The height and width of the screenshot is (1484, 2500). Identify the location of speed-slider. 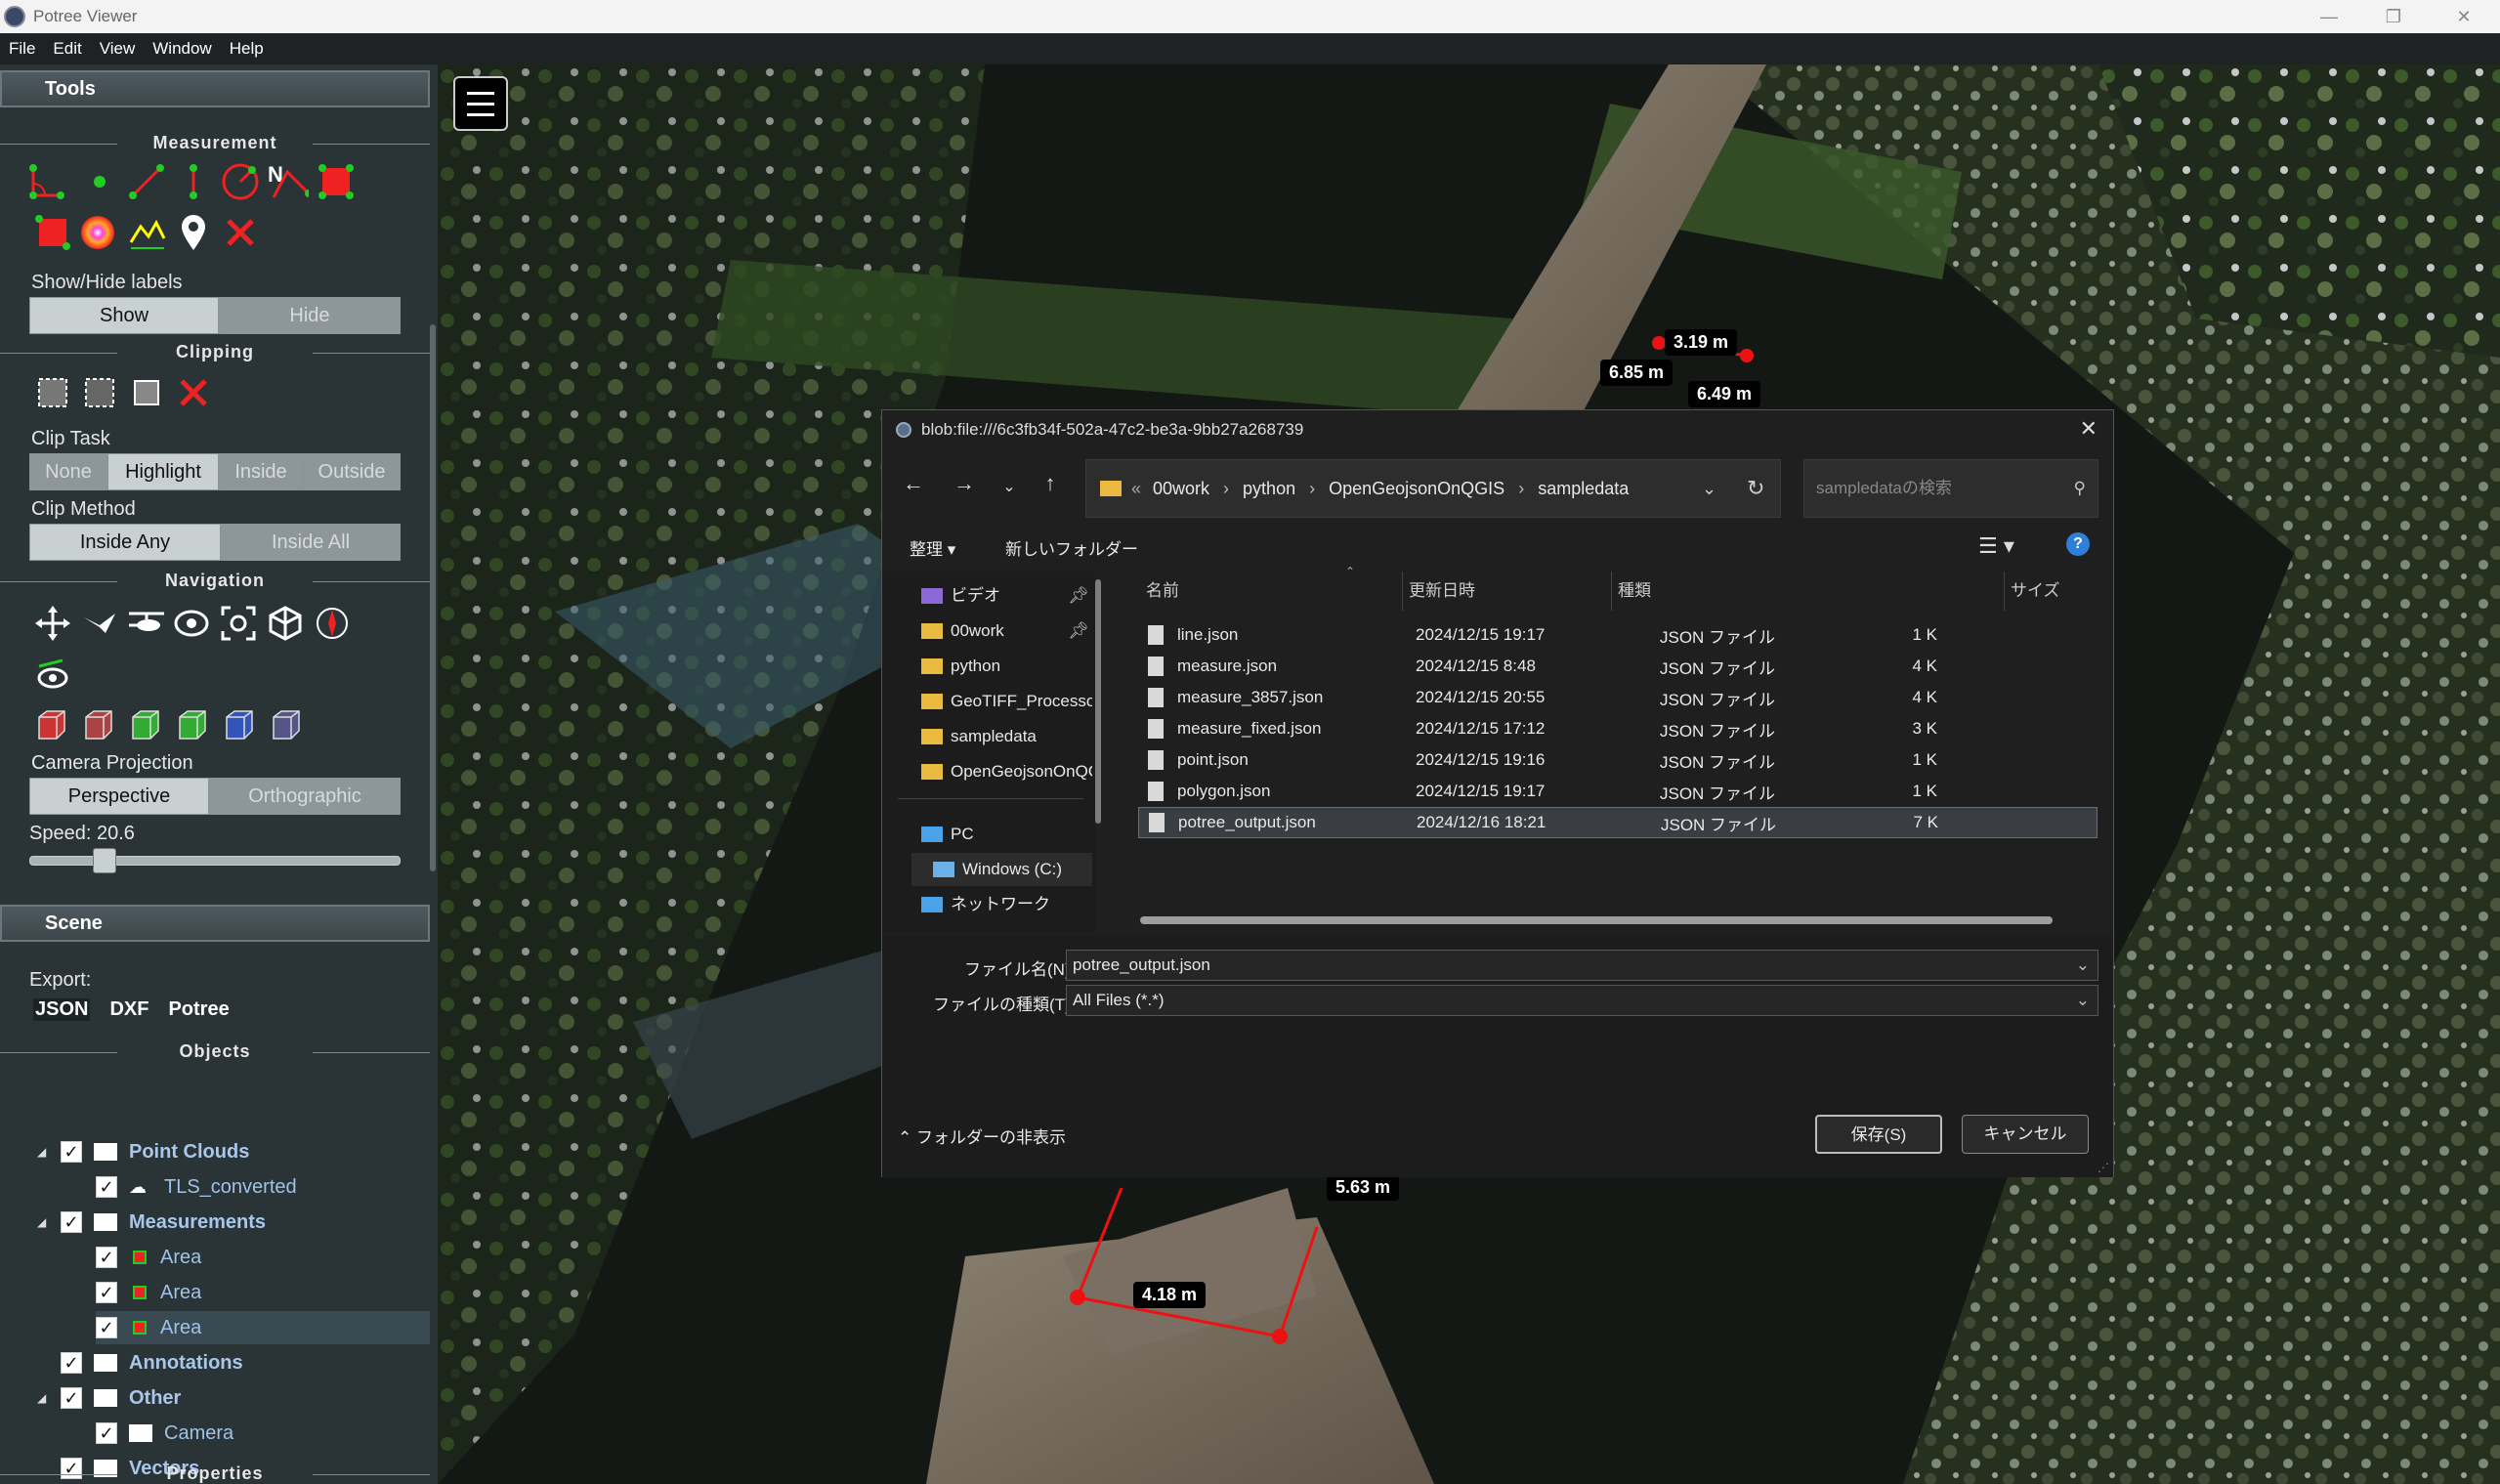
(215, 860).